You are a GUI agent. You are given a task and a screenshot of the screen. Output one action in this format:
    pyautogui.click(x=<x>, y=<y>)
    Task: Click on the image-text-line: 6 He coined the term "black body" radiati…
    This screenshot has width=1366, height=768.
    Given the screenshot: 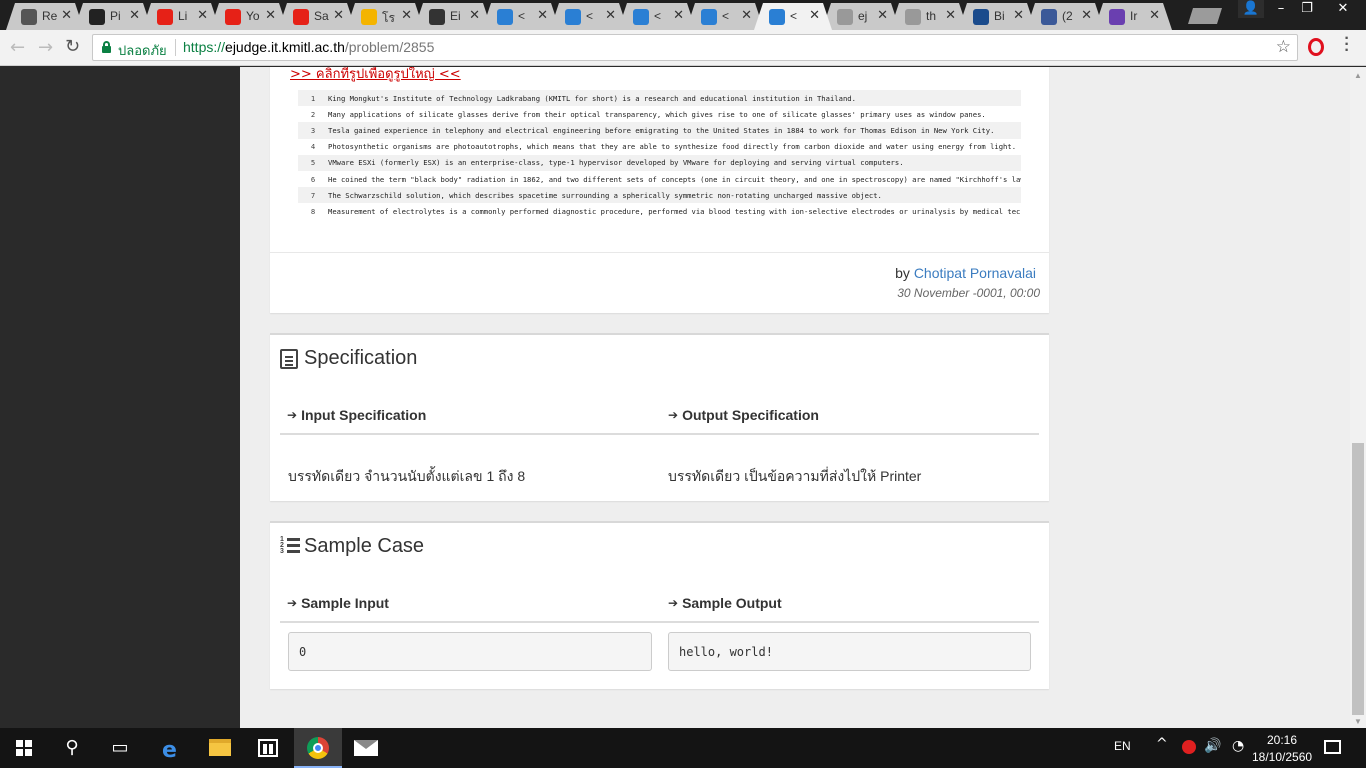 What is the action you would take?
    pyautogui.click(x=659, y=179)
    